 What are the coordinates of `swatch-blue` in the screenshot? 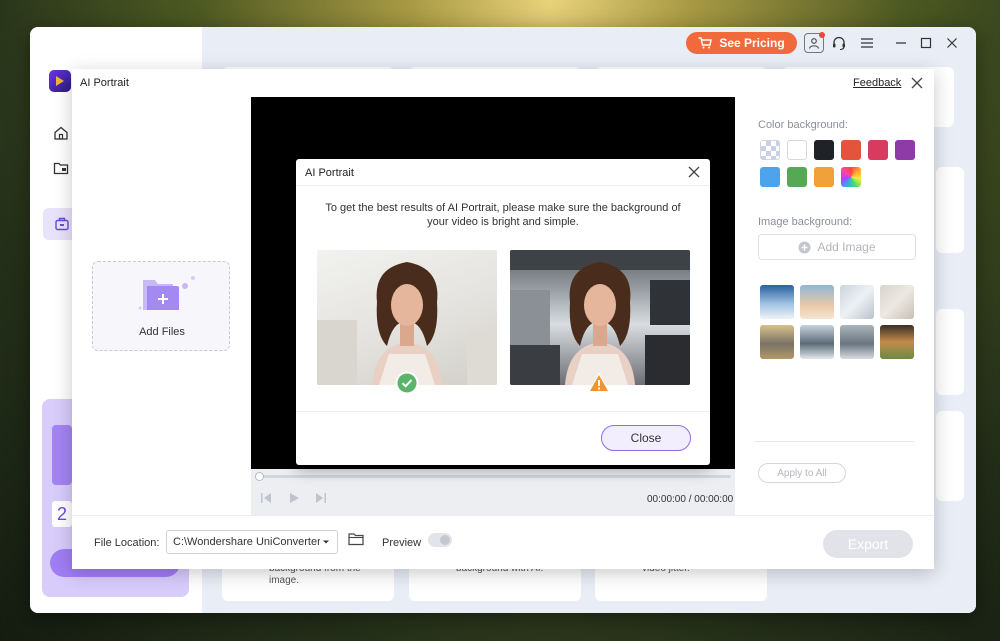 It's located at (770, 177).